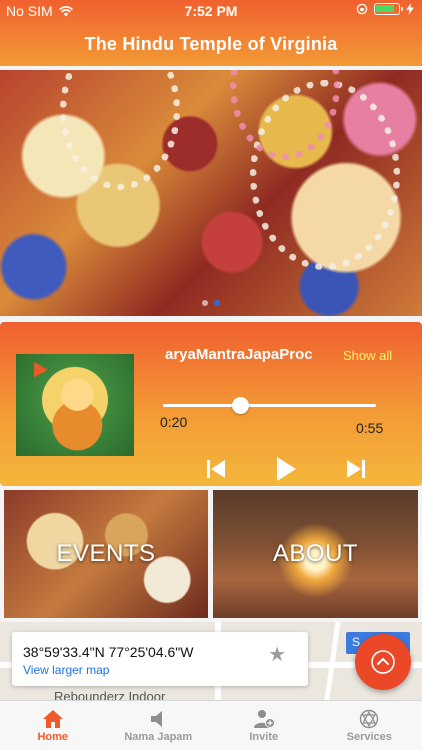 The image size is (422, 750). Describe the element at coordinates (264, 737) in the screenshot. I see `tab-label: Invite` at that location.